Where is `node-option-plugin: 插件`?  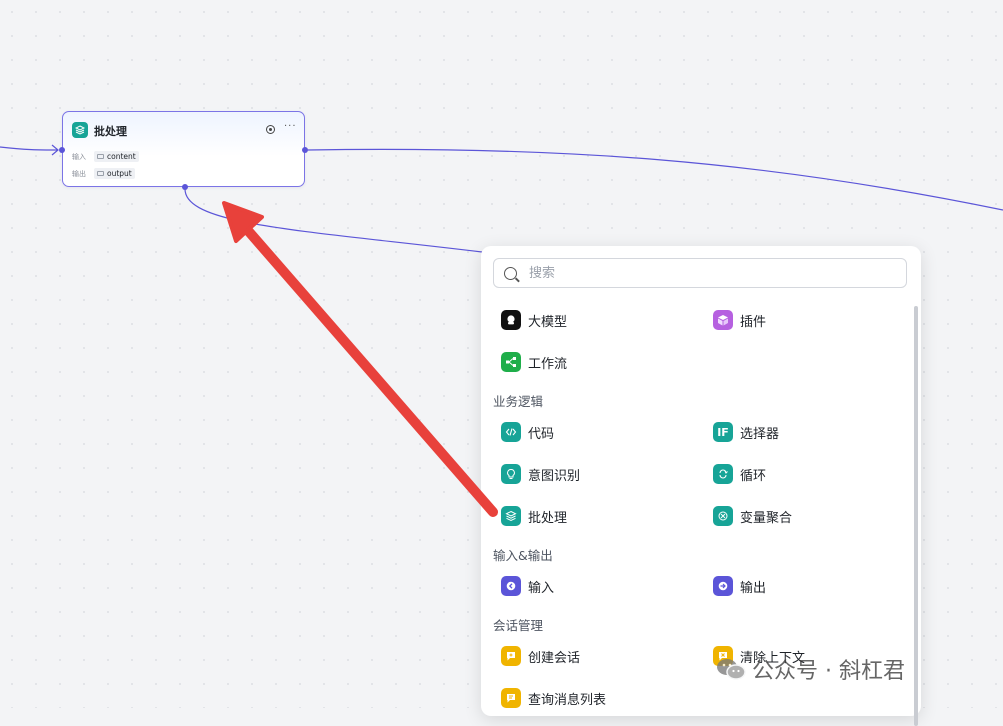 node-option-plugin: 插件 is located at coordinates (739, 320).